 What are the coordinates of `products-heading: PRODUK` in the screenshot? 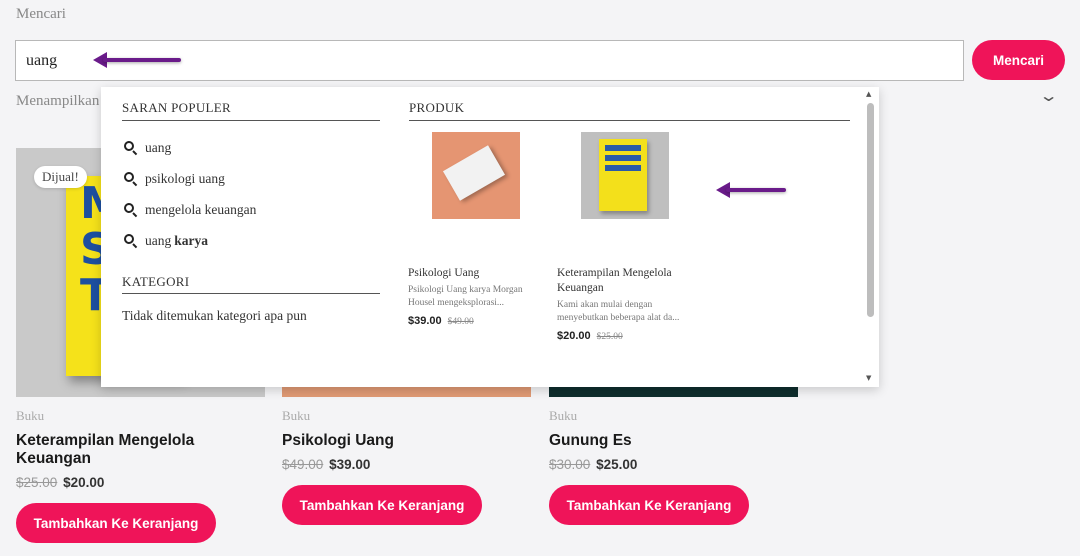 It's located at (437, 107).